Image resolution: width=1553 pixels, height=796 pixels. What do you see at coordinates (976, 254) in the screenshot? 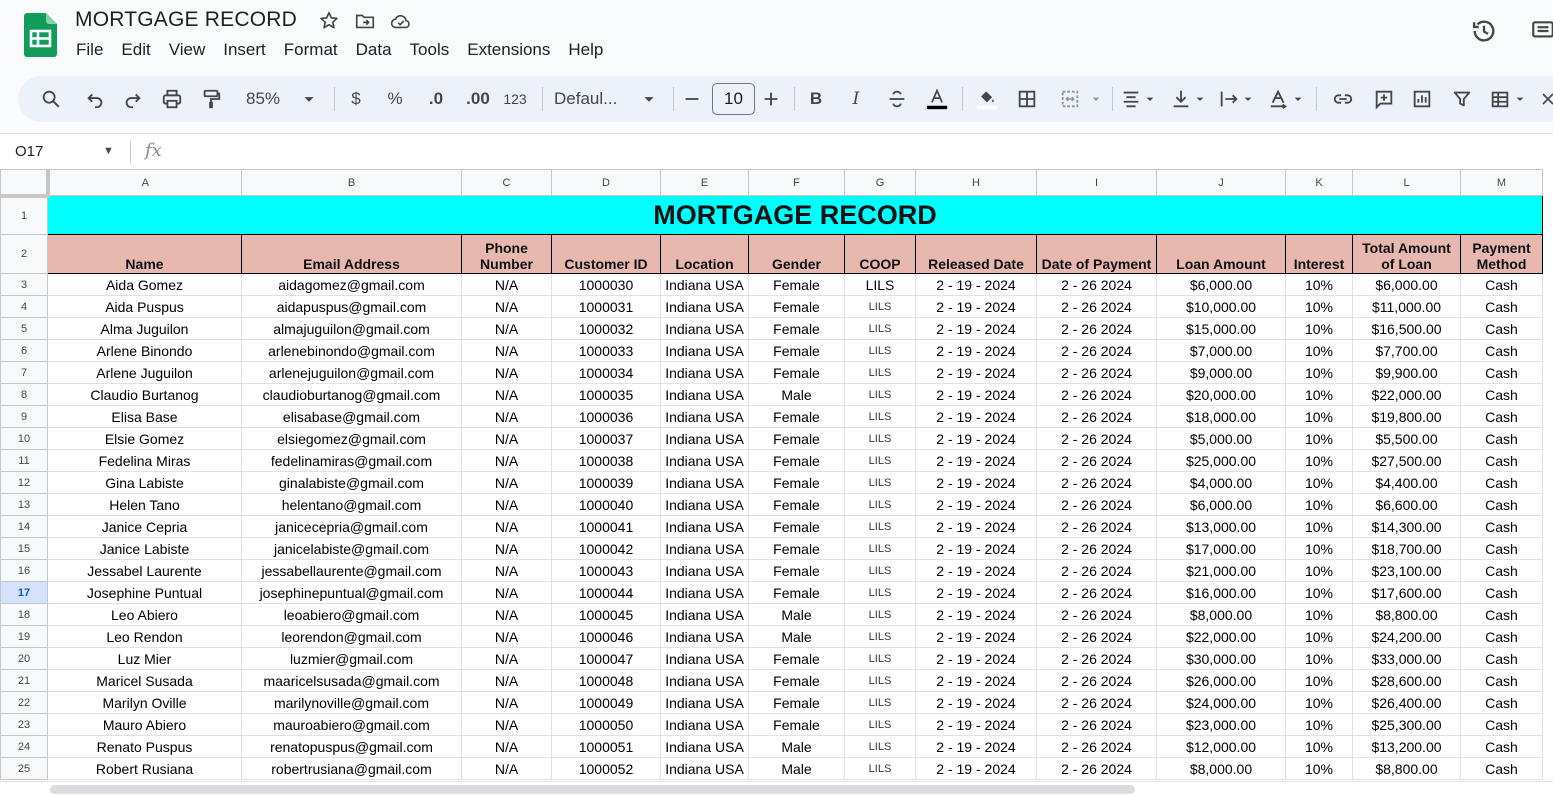
I see `table-header-cell: Released Date` at bounding box center [976, 254].